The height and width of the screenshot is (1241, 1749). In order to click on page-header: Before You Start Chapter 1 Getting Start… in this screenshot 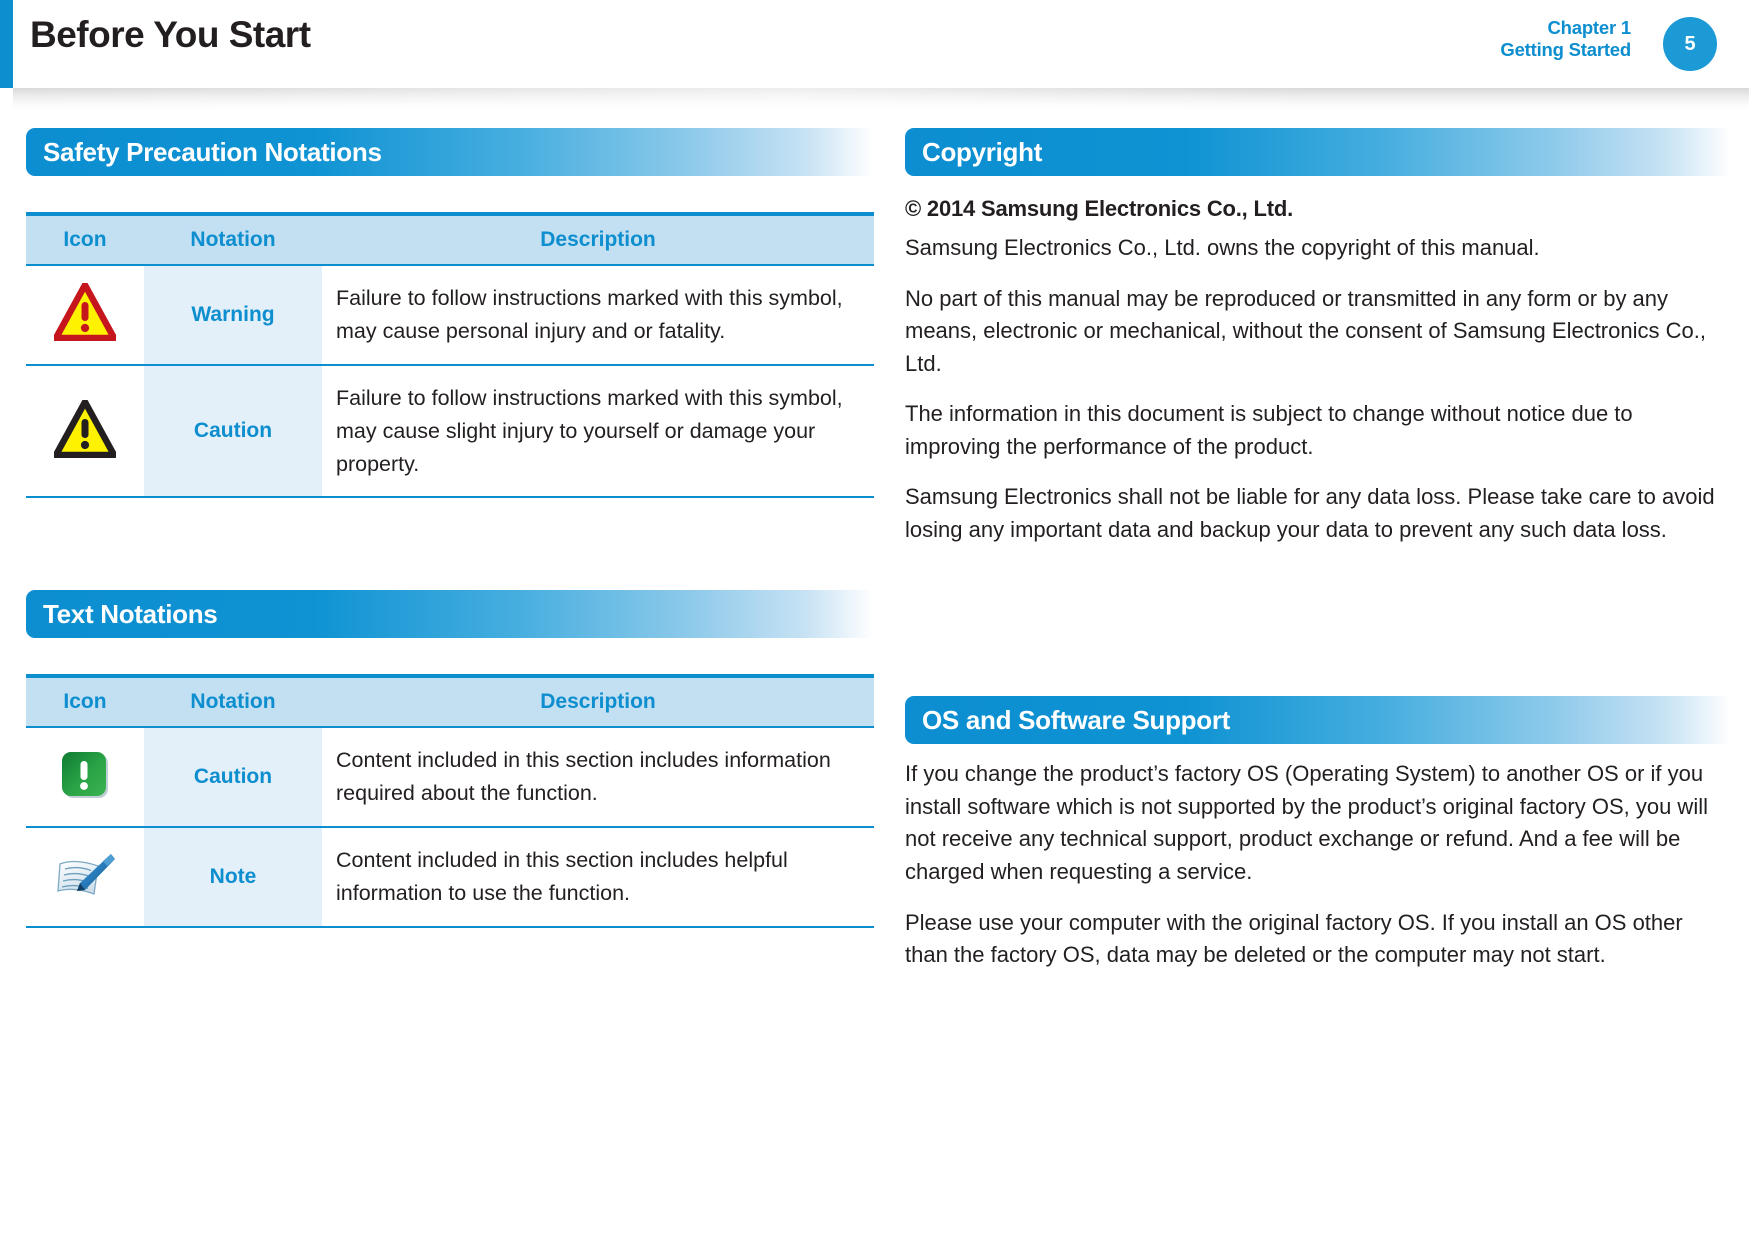, I will do `click(874, 55)`.